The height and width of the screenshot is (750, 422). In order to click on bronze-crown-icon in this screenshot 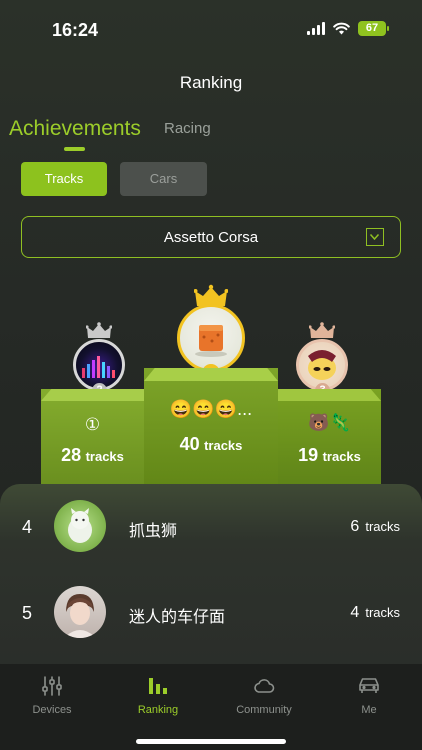, I will do `click(322, 330)`.